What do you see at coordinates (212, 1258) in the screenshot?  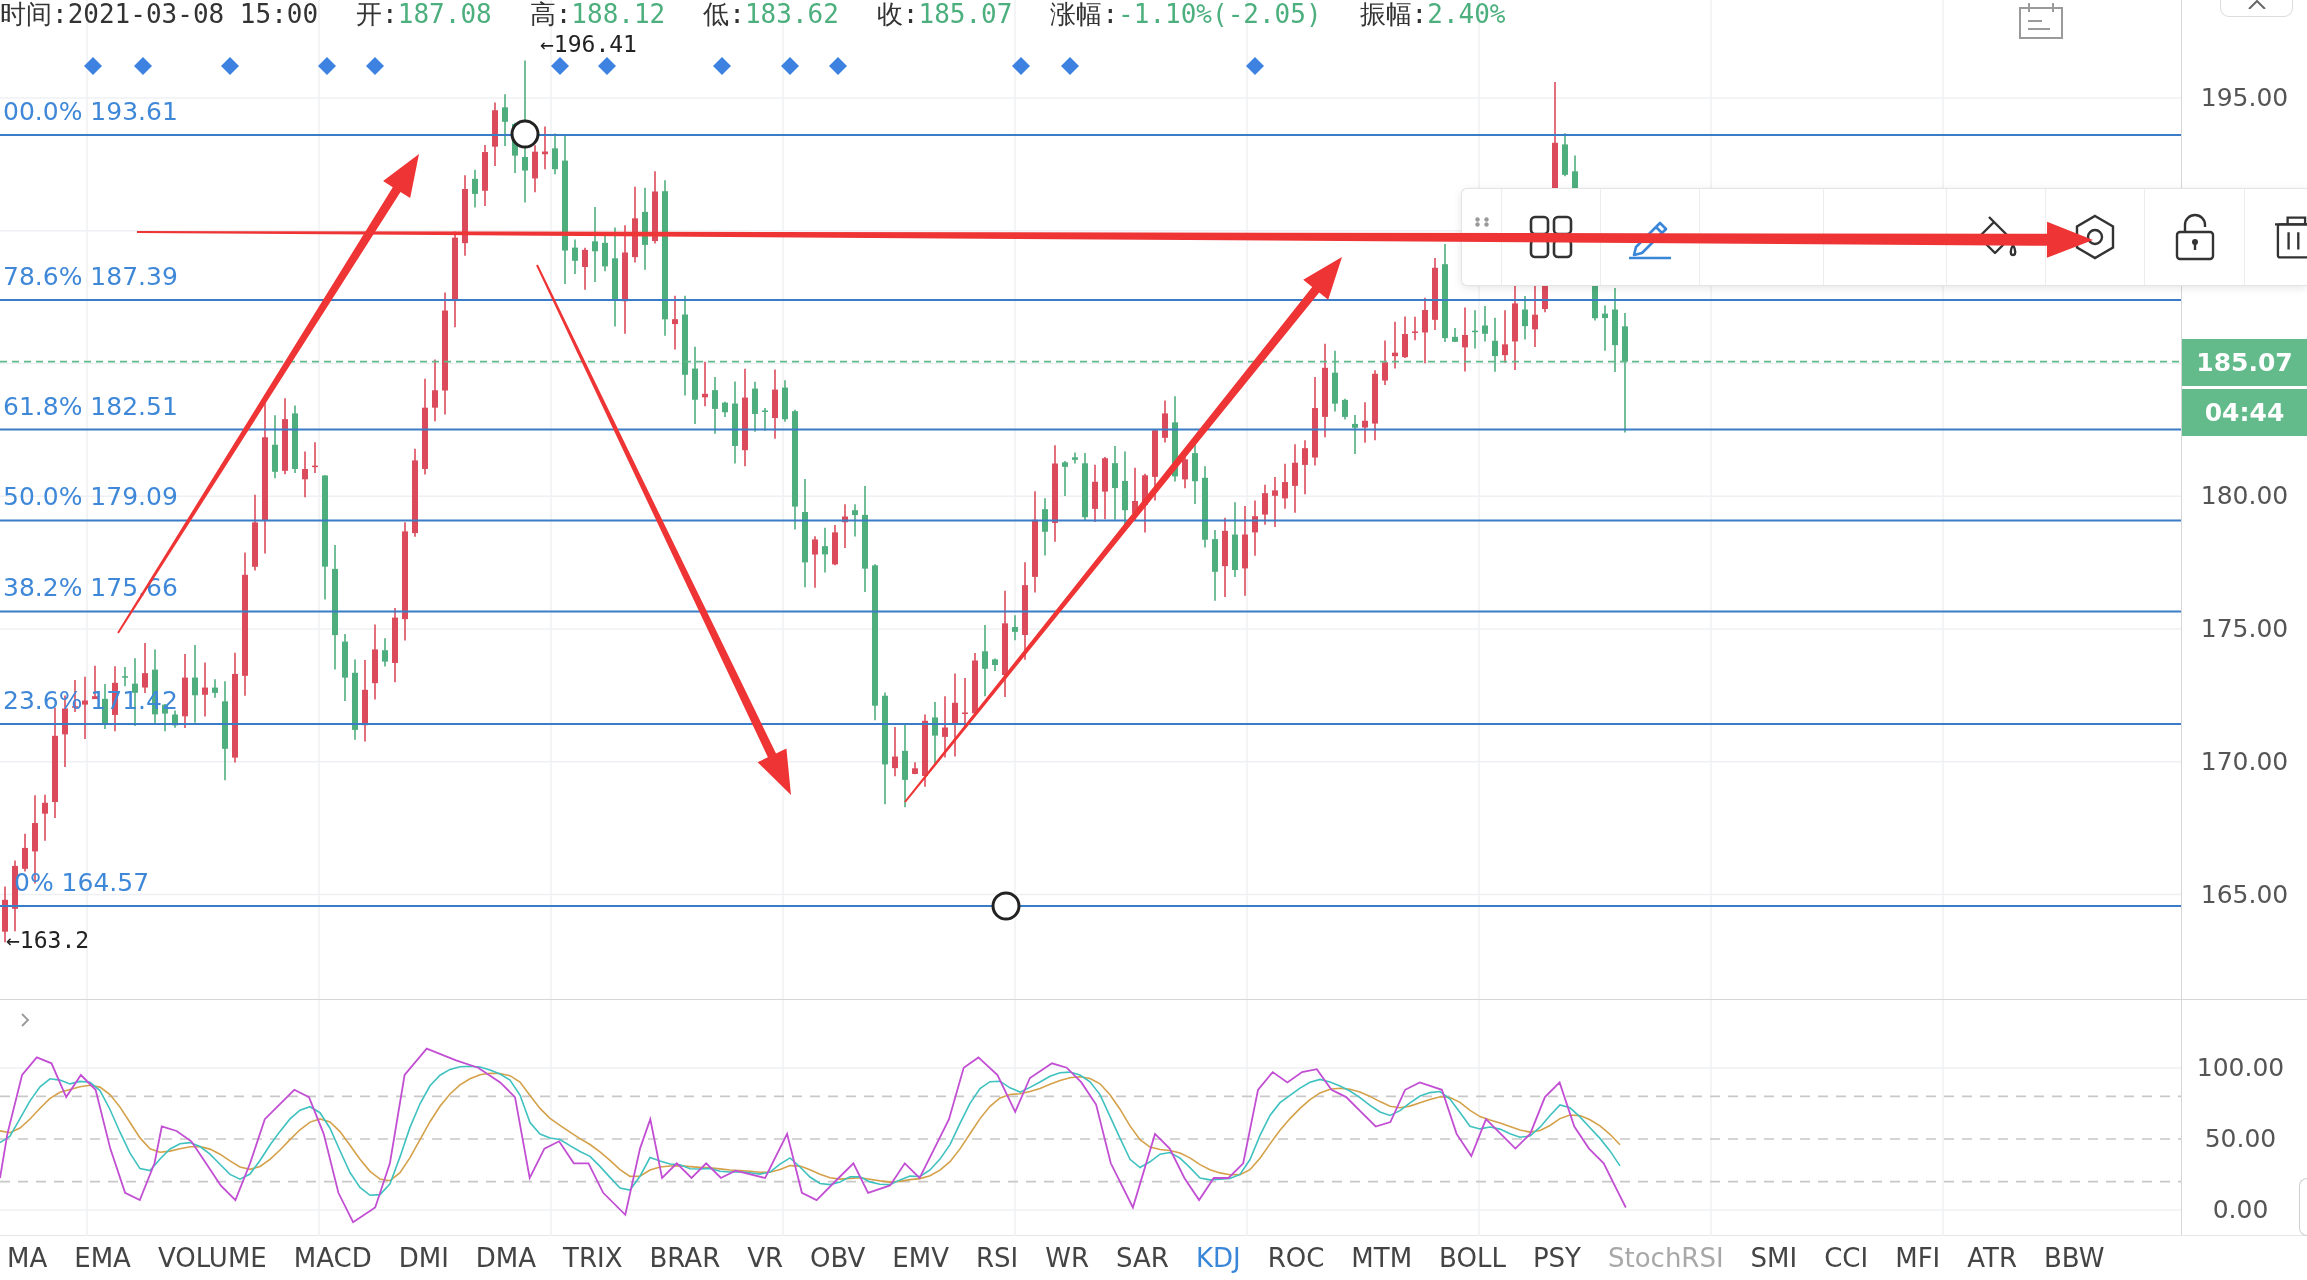 I see `indicator-tab: VOLUME` at bounding box center [212, 1258].